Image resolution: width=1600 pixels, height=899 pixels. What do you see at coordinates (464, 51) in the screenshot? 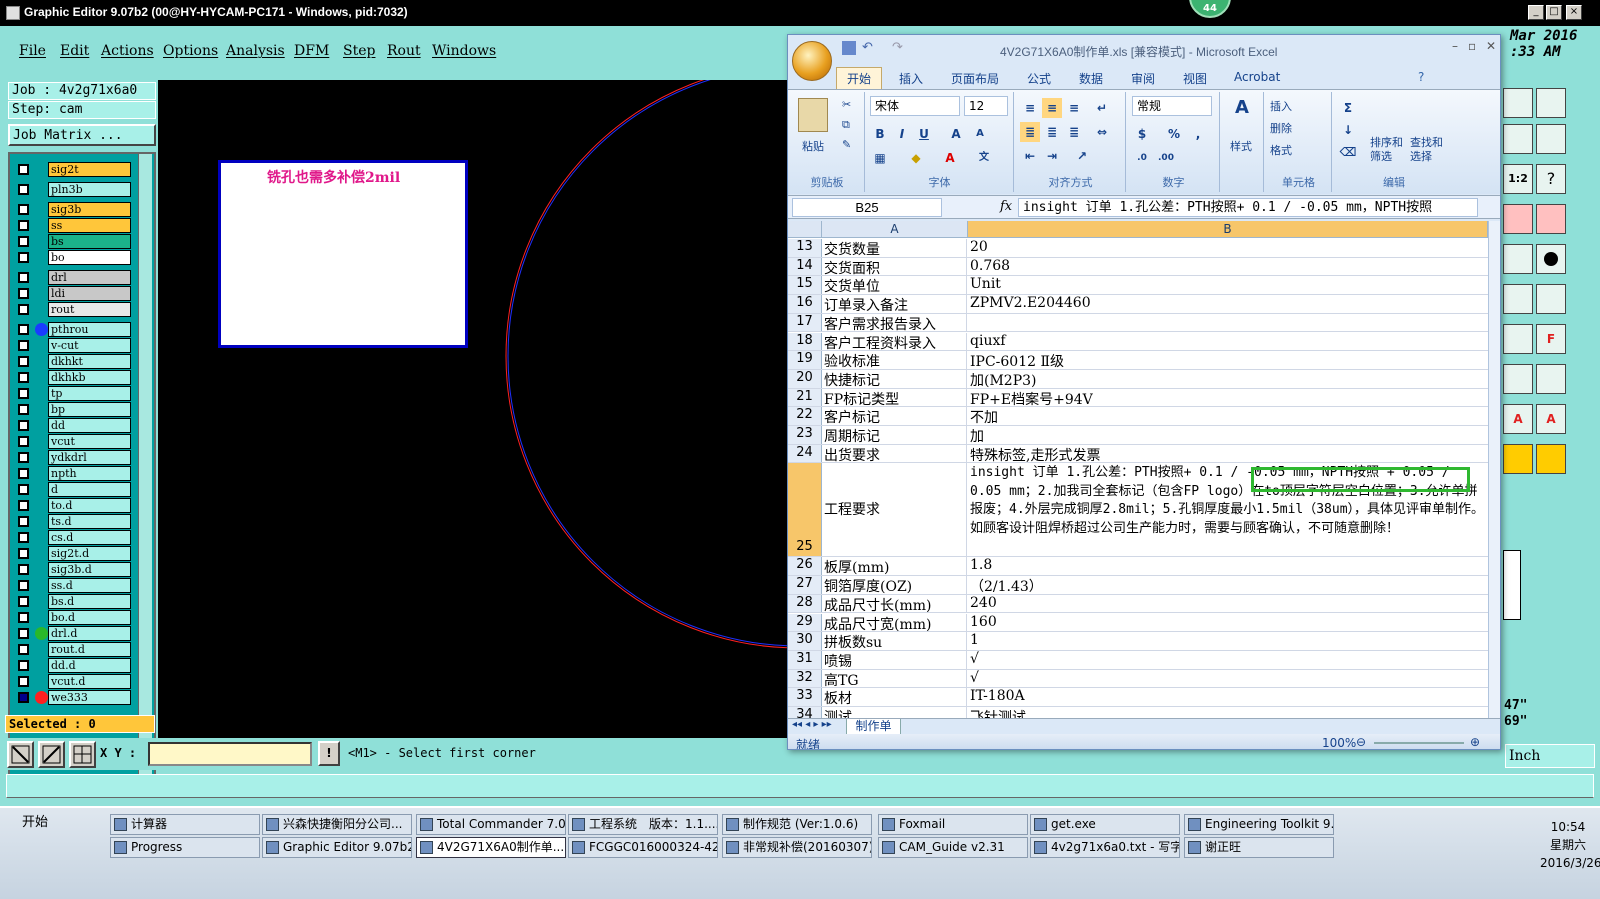
I see `menu-windows: Windows` at bounding box center [464, 51].